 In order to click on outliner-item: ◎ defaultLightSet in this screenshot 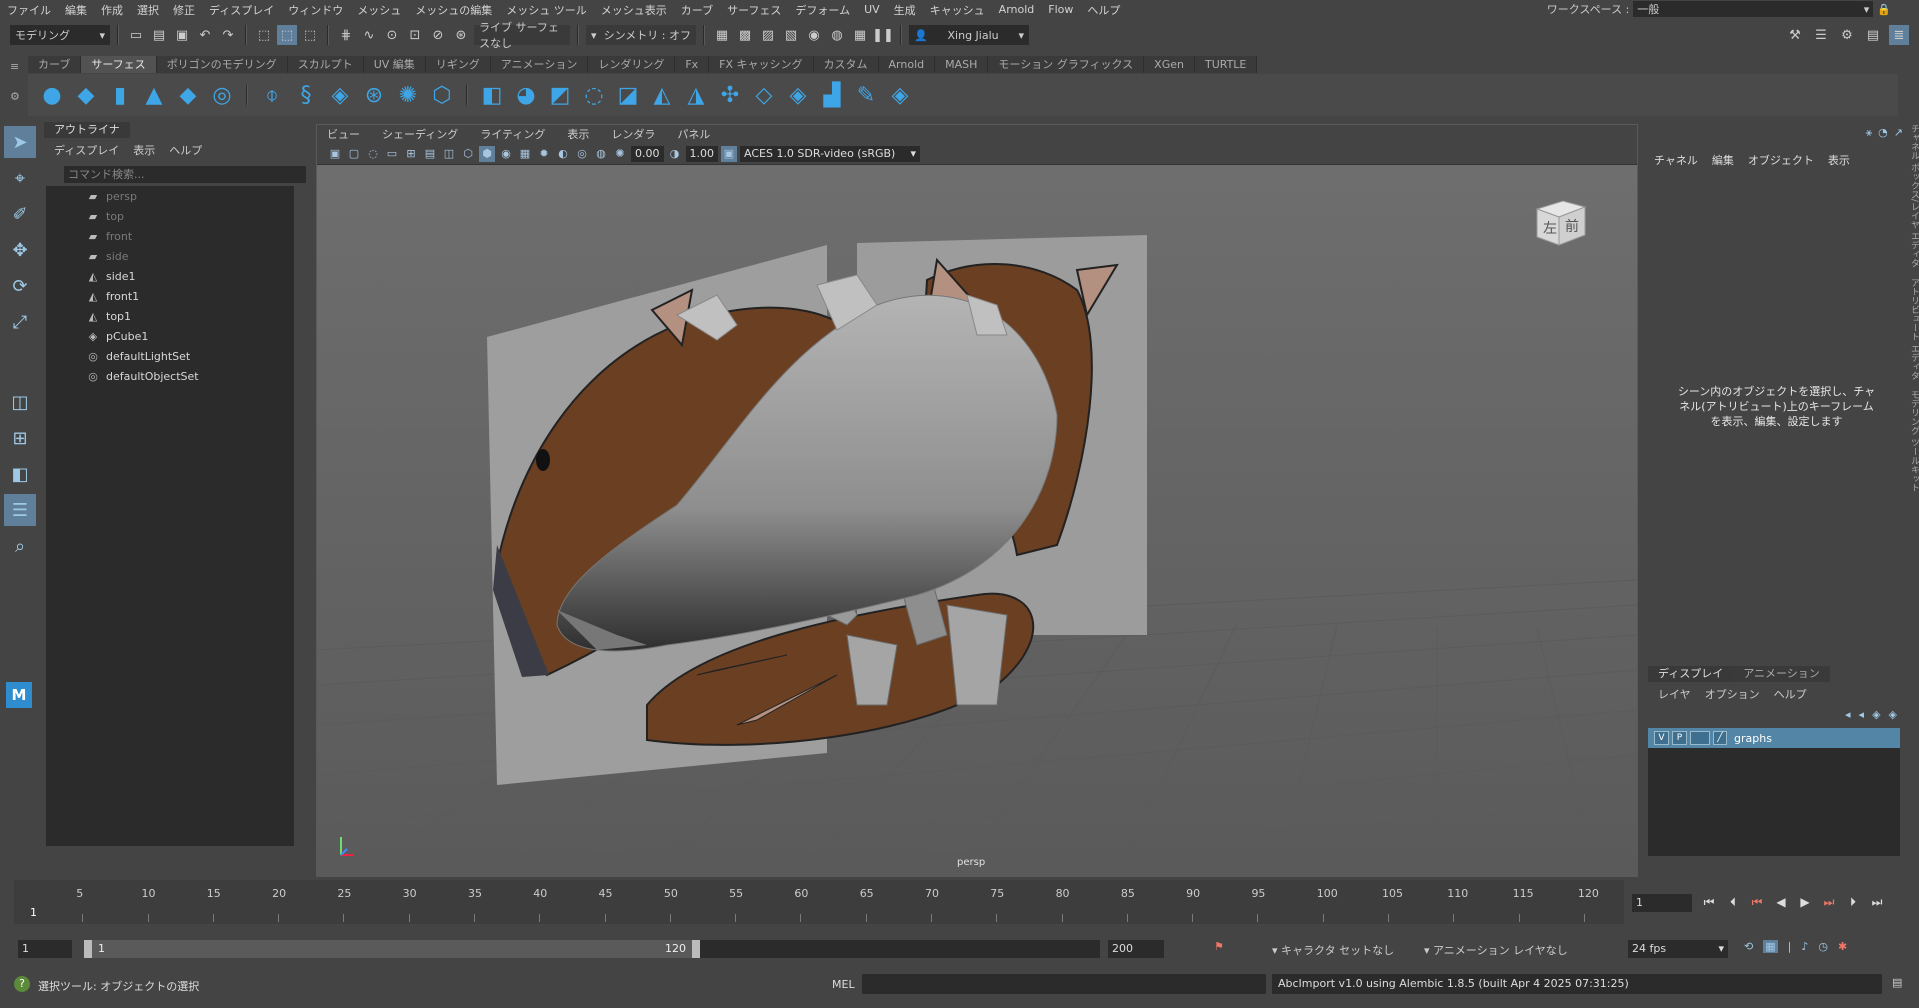, I will do `click(170, 356)`.